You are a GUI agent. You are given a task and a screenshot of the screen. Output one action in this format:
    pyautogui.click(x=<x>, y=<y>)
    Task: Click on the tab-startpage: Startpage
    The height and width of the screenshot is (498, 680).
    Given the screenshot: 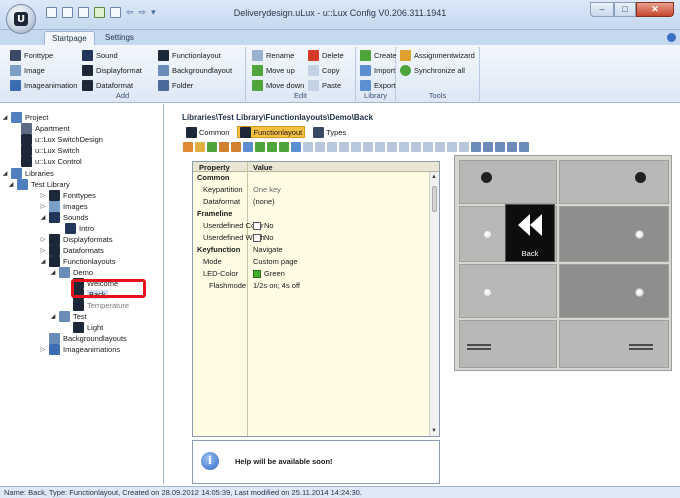 What is the action you would take?
    pyautogui.click(x=69, y=38)
    